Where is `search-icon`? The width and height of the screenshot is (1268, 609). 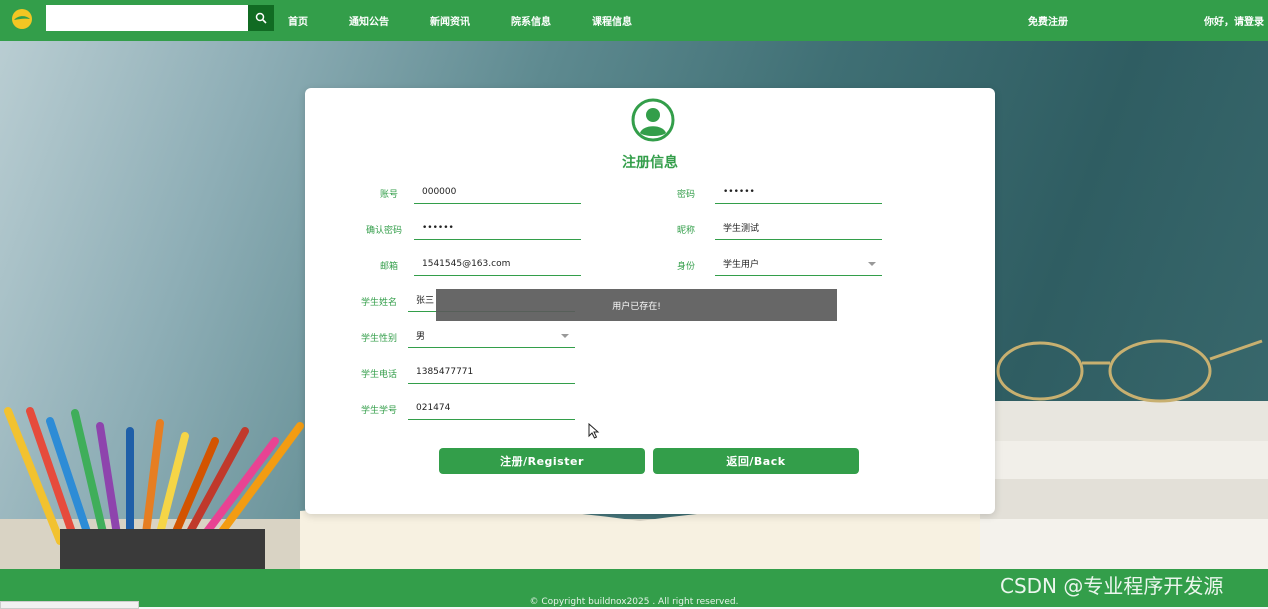 search-icon is located at coordinates (261, 18).